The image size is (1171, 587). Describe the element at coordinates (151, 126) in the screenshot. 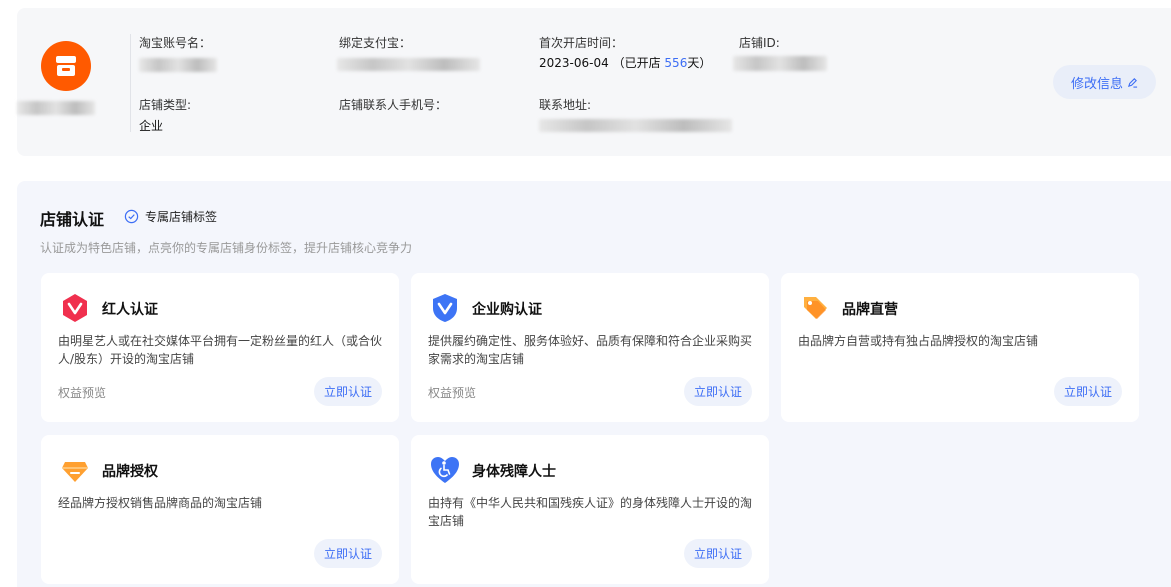

I see `shop-type-value: 企业` at that location.